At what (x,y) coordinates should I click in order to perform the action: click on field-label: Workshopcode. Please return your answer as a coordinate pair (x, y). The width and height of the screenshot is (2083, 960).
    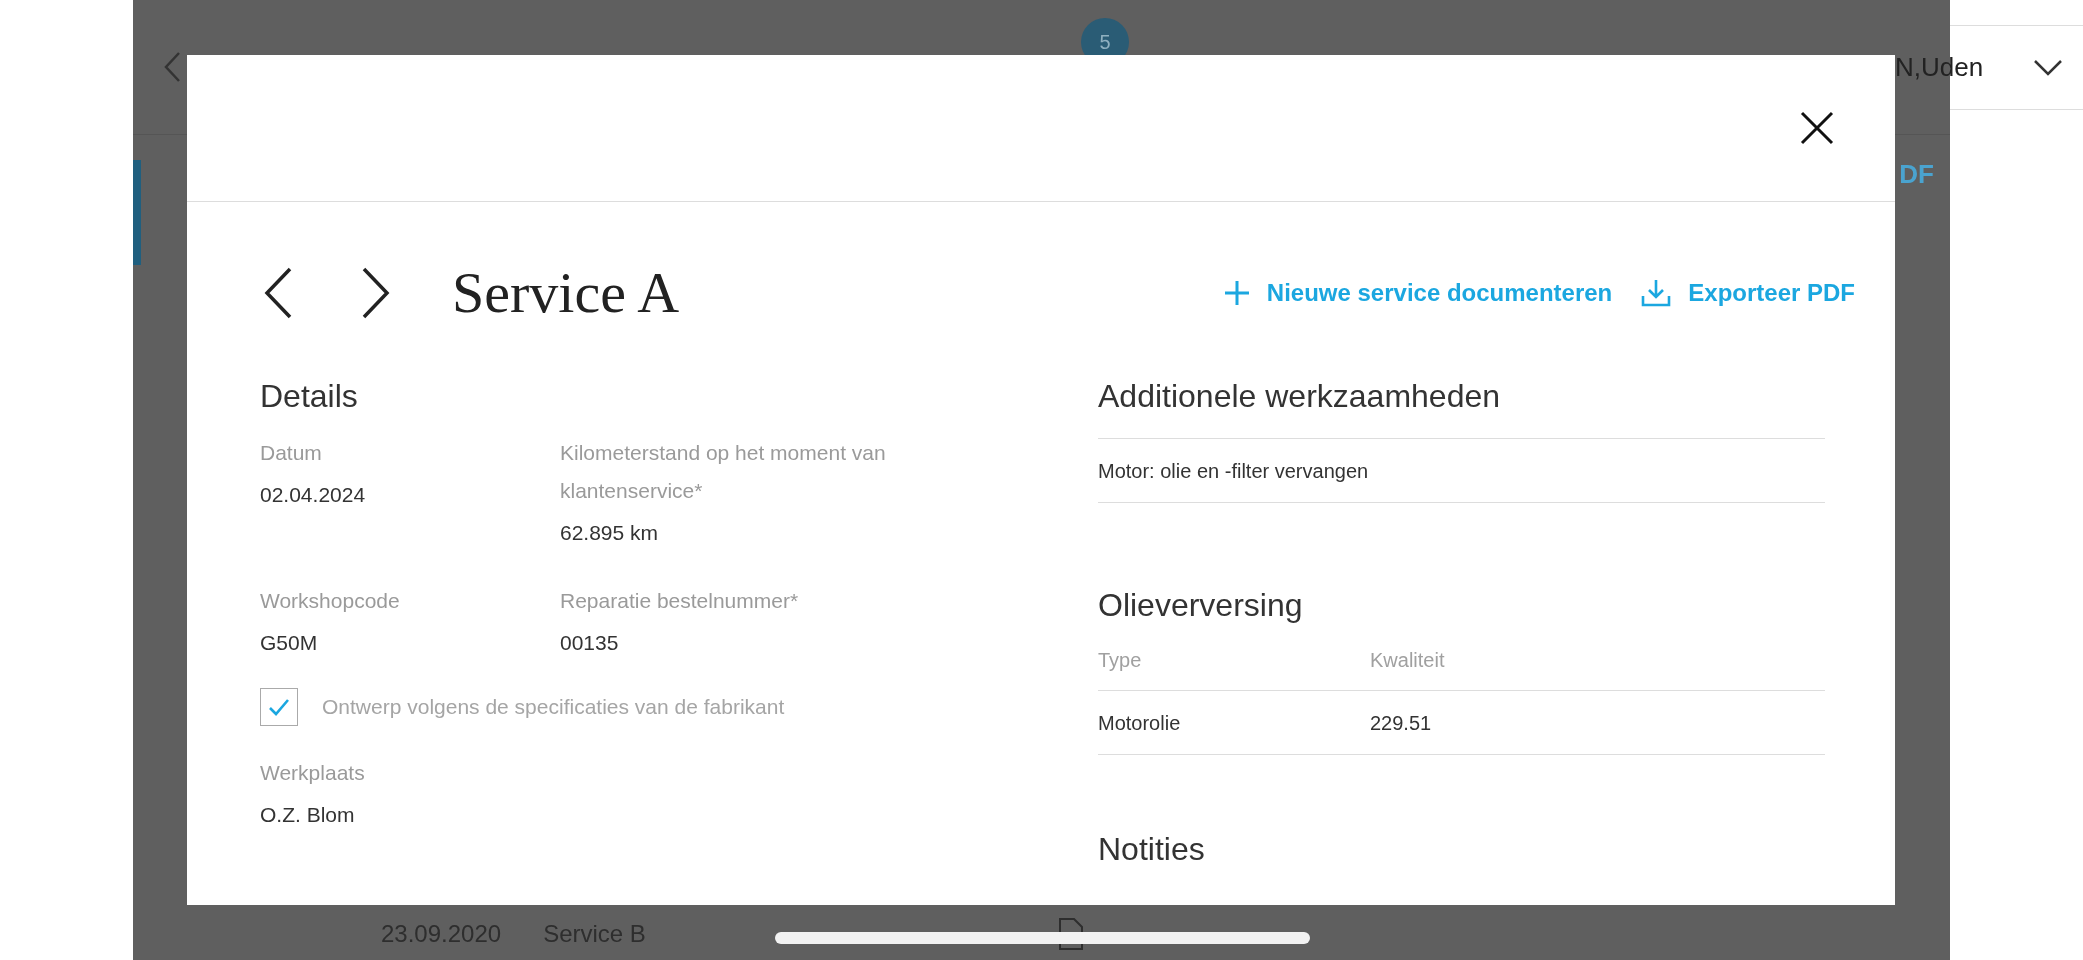
    Looking at the image, I should click on (330, 601).